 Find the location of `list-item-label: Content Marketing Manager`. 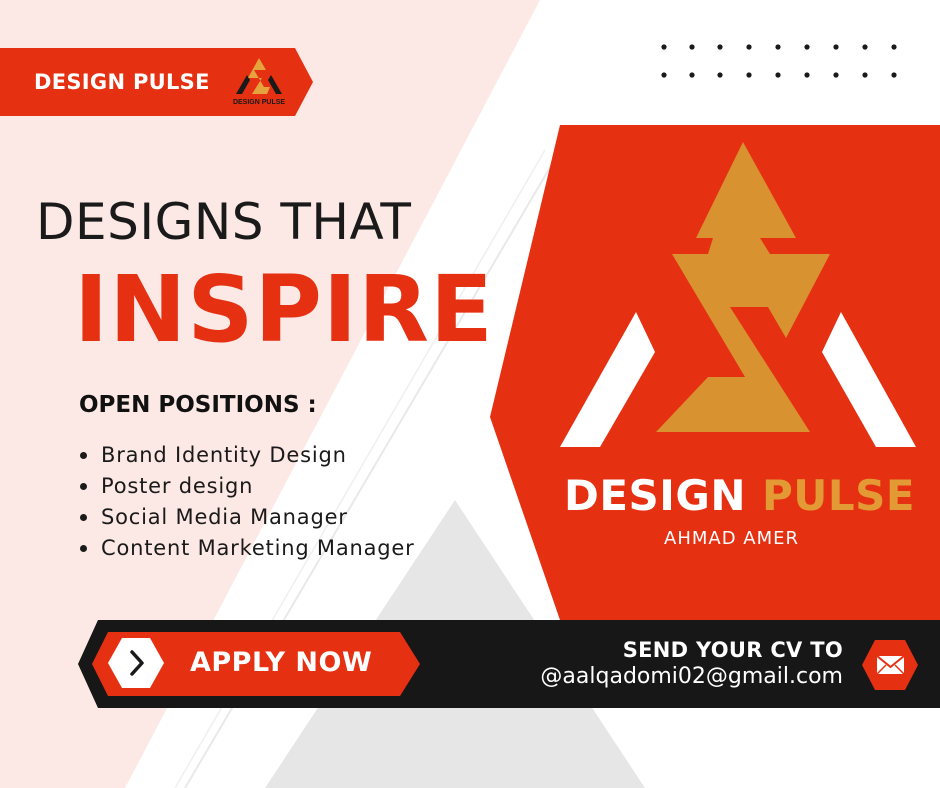

list-item-label: Content Marketing Manager is located at coordinates (258, 548).